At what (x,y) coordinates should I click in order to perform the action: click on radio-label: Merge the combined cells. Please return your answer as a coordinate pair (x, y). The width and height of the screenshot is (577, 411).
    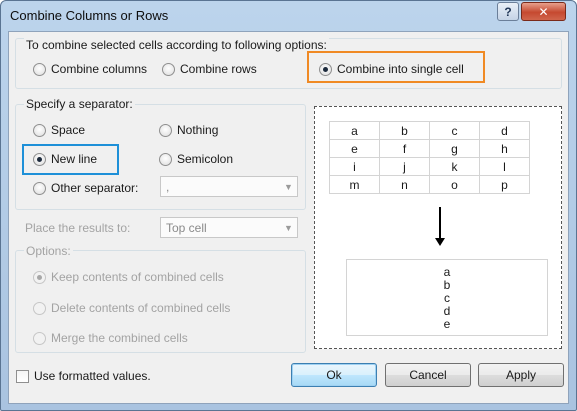
    Looking at the image, I should click on (119, 338).